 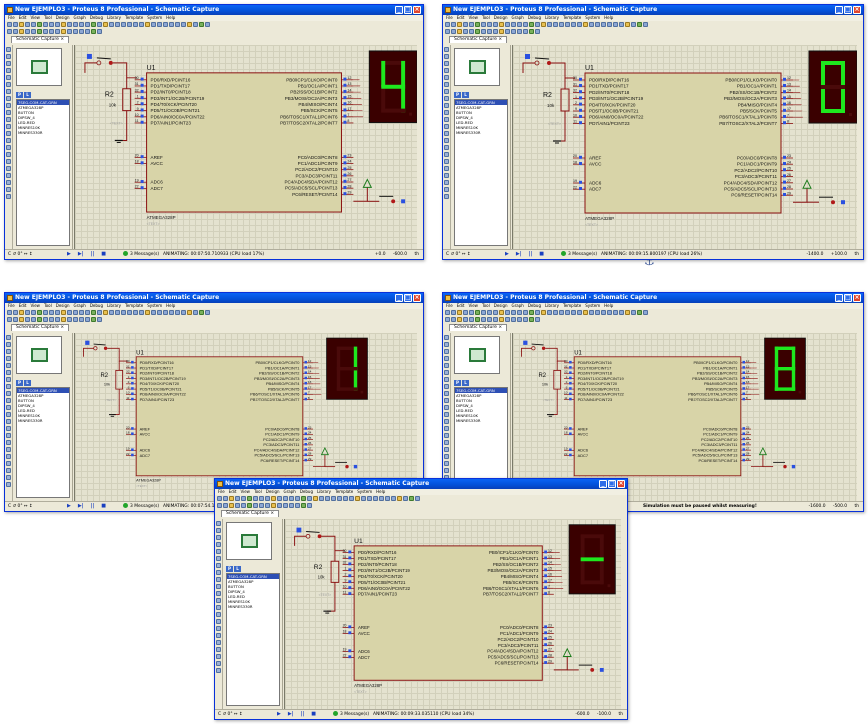 What do you see at coordinates (473, 17) in the screenshot?
I see `menu-item-view: View` at bounding box center [473, 17].